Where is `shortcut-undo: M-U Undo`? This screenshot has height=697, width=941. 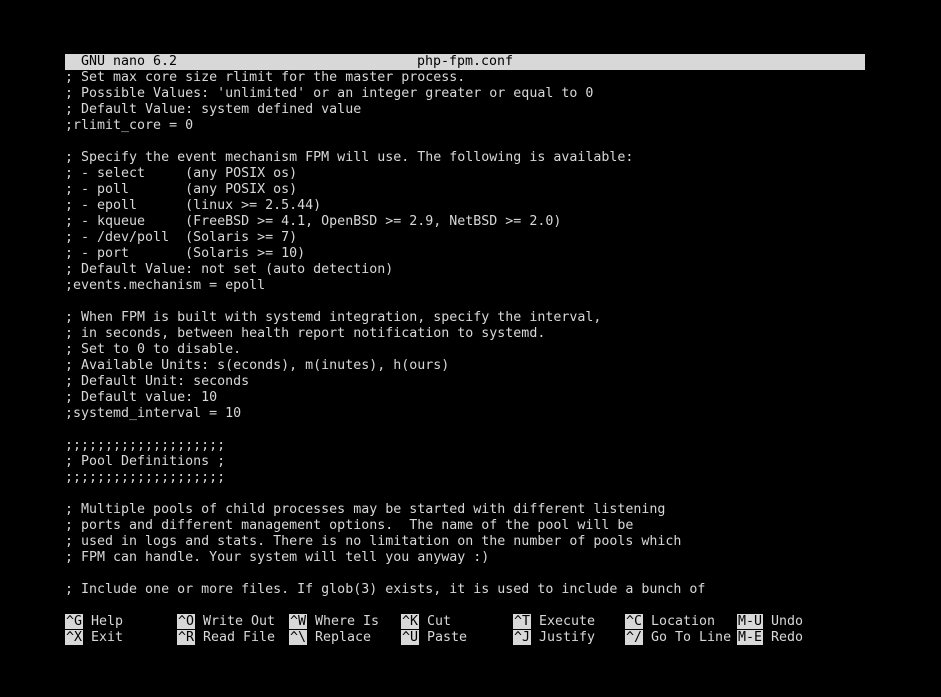
shortcut-undo: M-U Undo is located at coordinates (770, 622).